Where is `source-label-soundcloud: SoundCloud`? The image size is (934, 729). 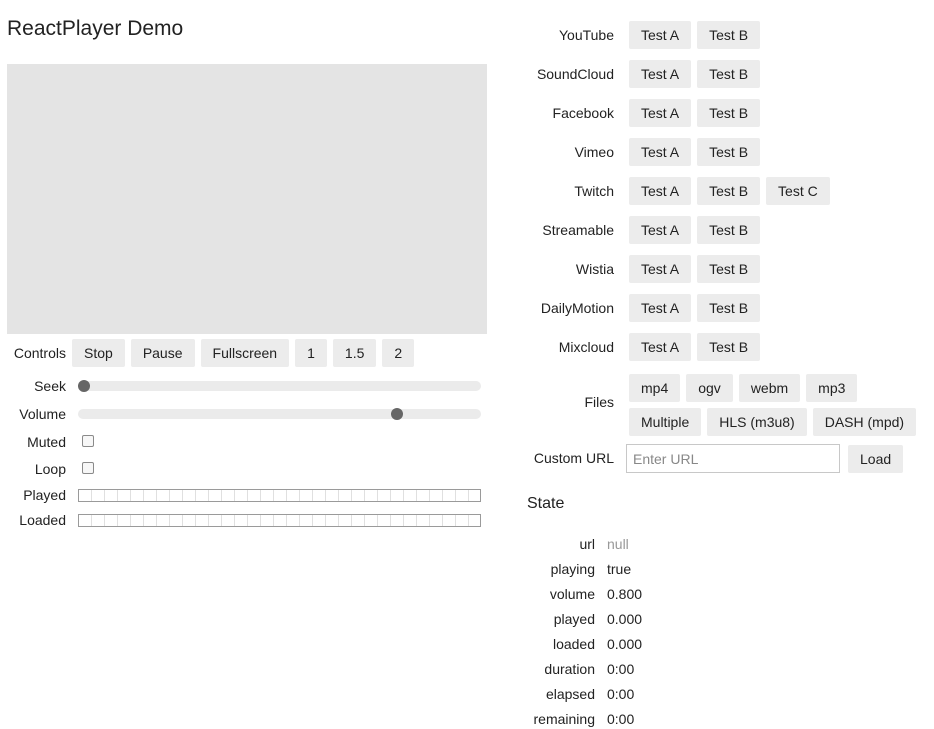
source-label-soundcloud: SoundCloud is located at coordinates (575, 74).